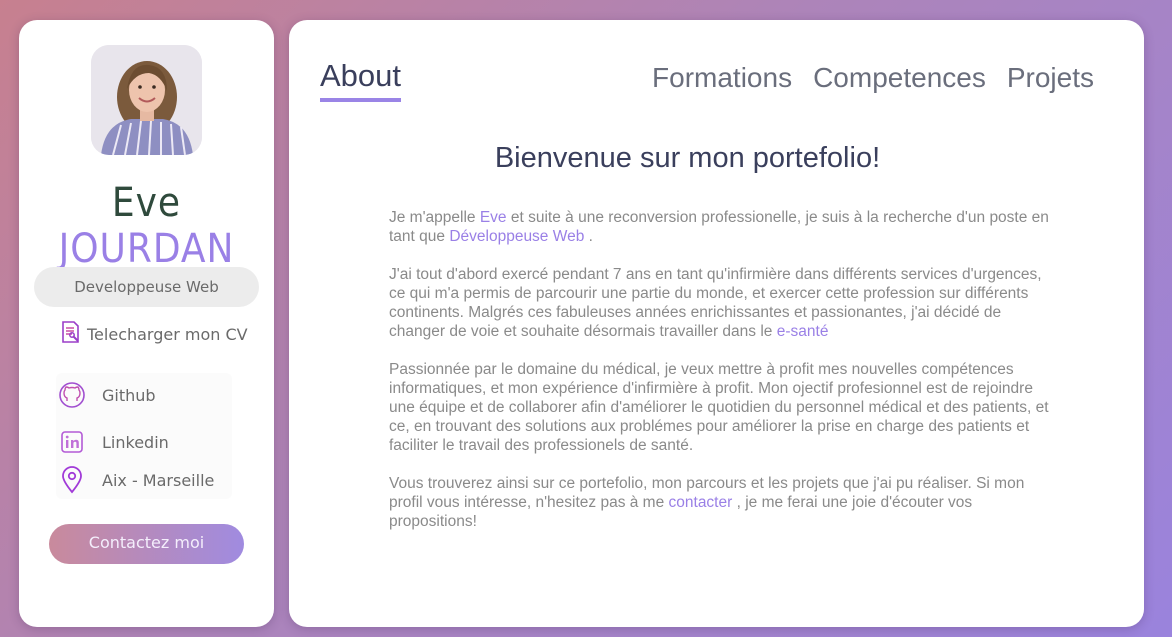 This screenshot has width=1172, height=637. I want to click on linkedin-link: Linkedin, so click(113, 442).